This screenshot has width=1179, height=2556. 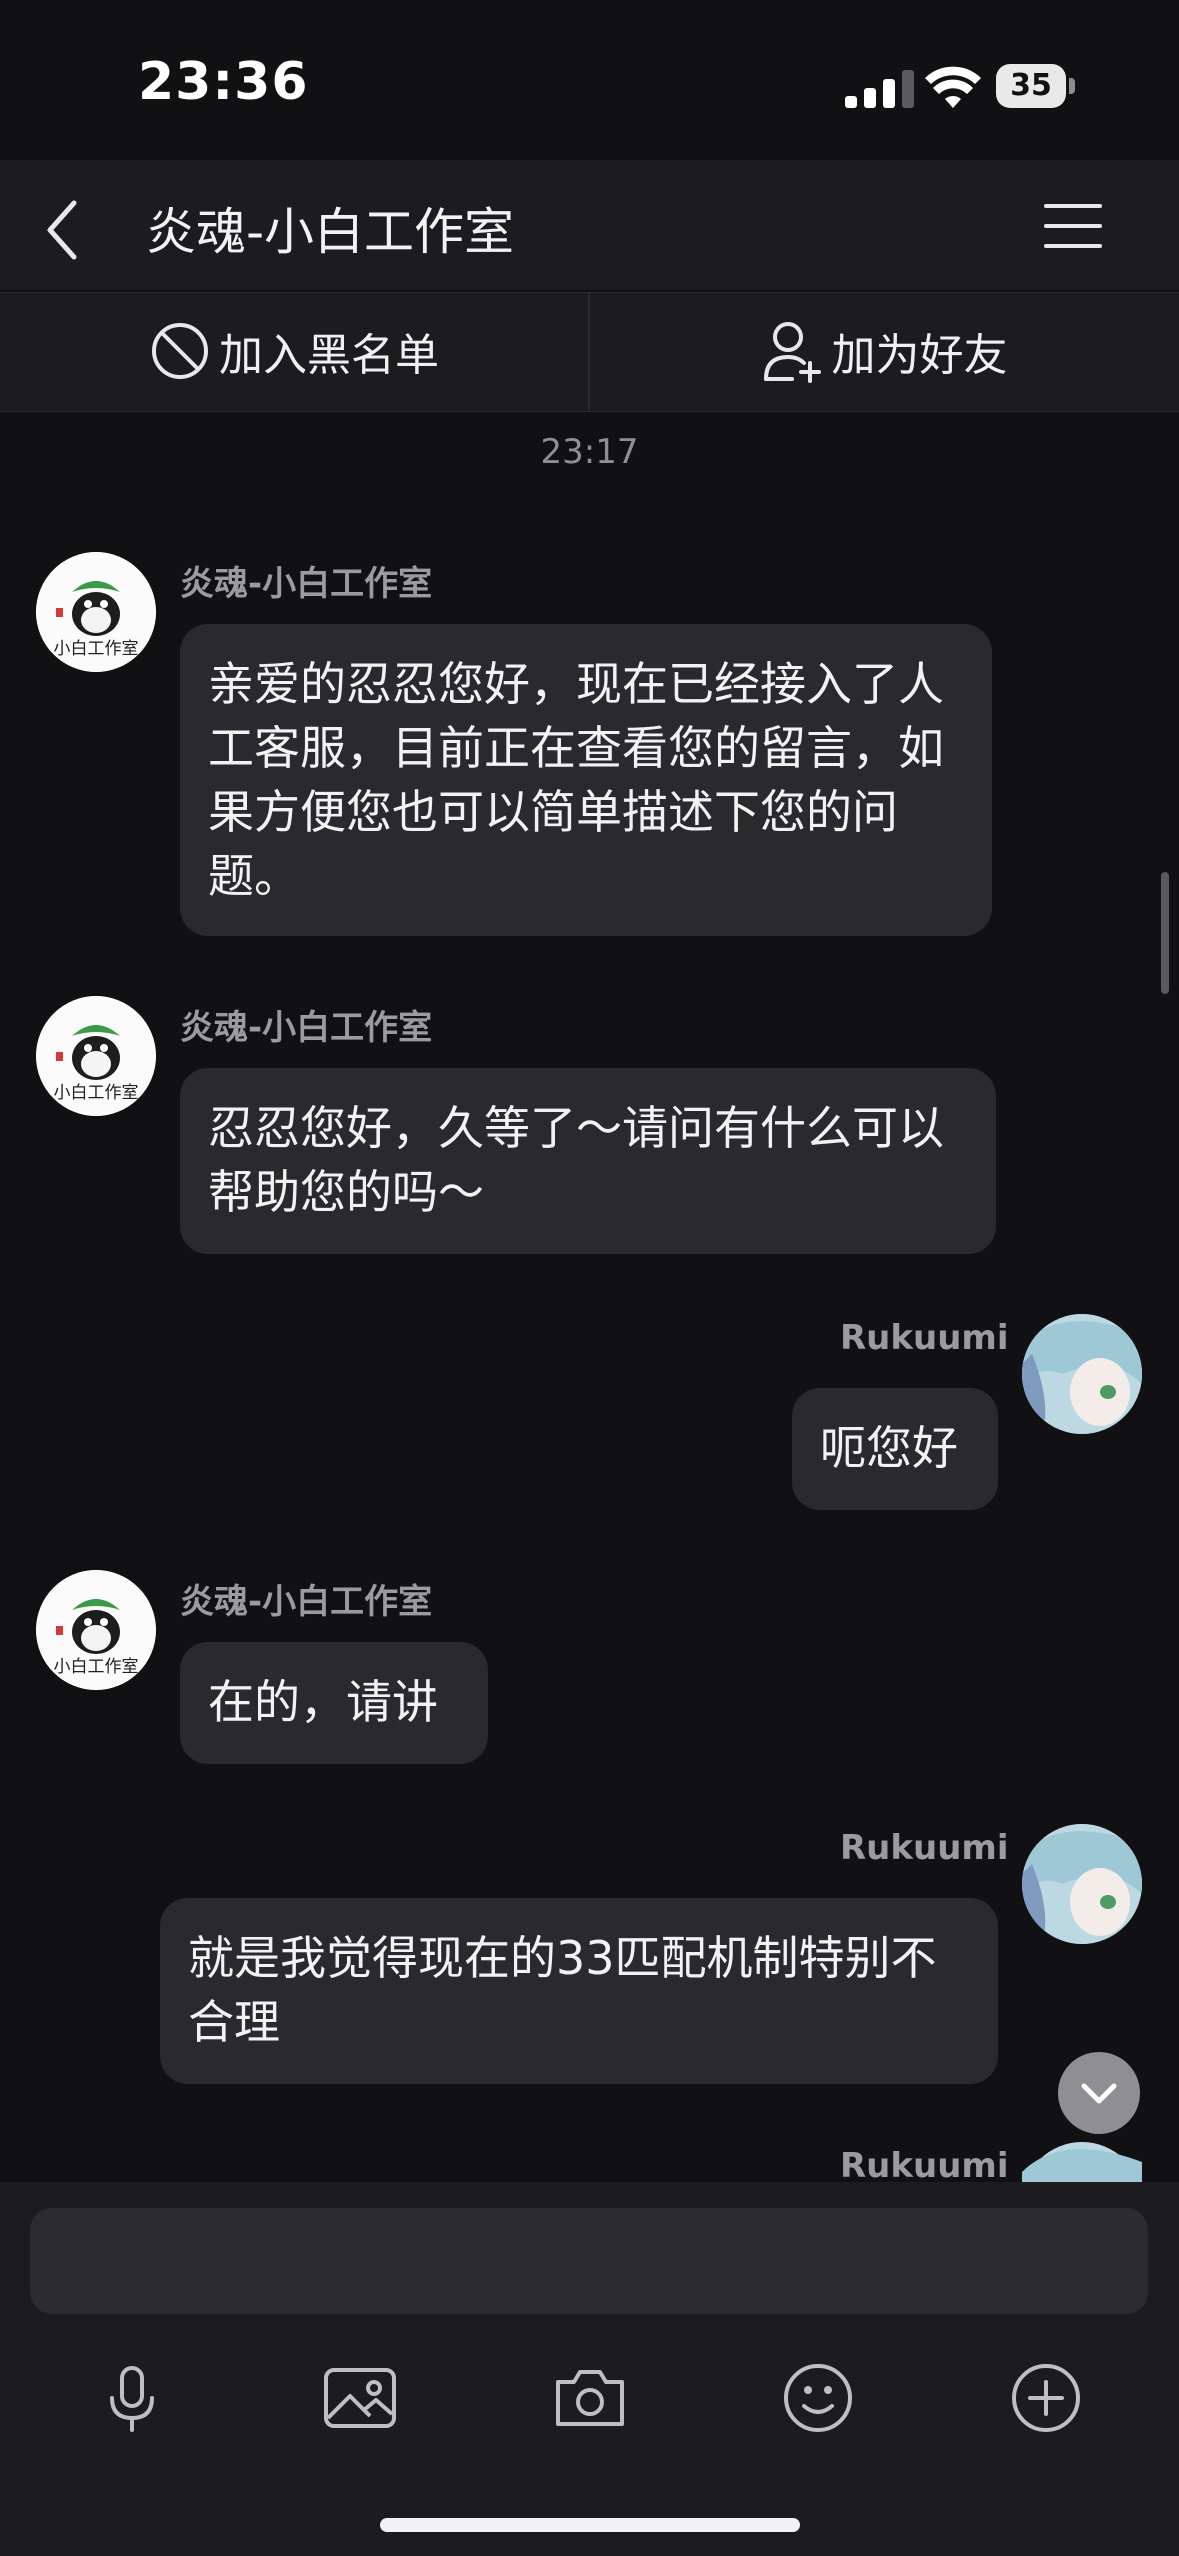 I want to click on scroll-to-bottom-button, so click(x=1099, y=2093).